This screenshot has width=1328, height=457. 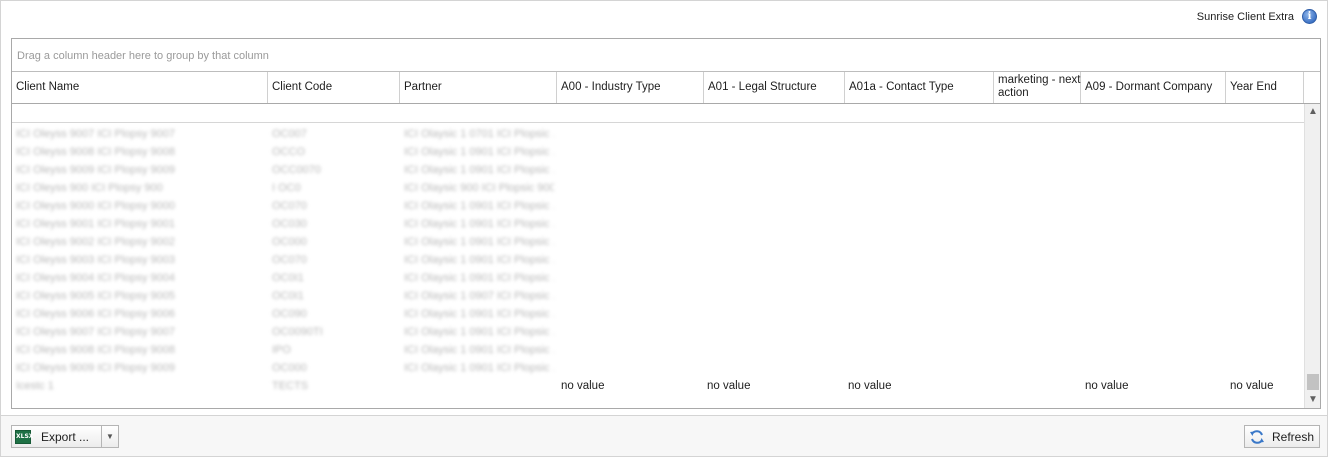 What do you see at coordinates (1312, 256) in the screenshot?
I see `vertical-scrollbar: ▲ ▼` at bounding box center [1312, 256].